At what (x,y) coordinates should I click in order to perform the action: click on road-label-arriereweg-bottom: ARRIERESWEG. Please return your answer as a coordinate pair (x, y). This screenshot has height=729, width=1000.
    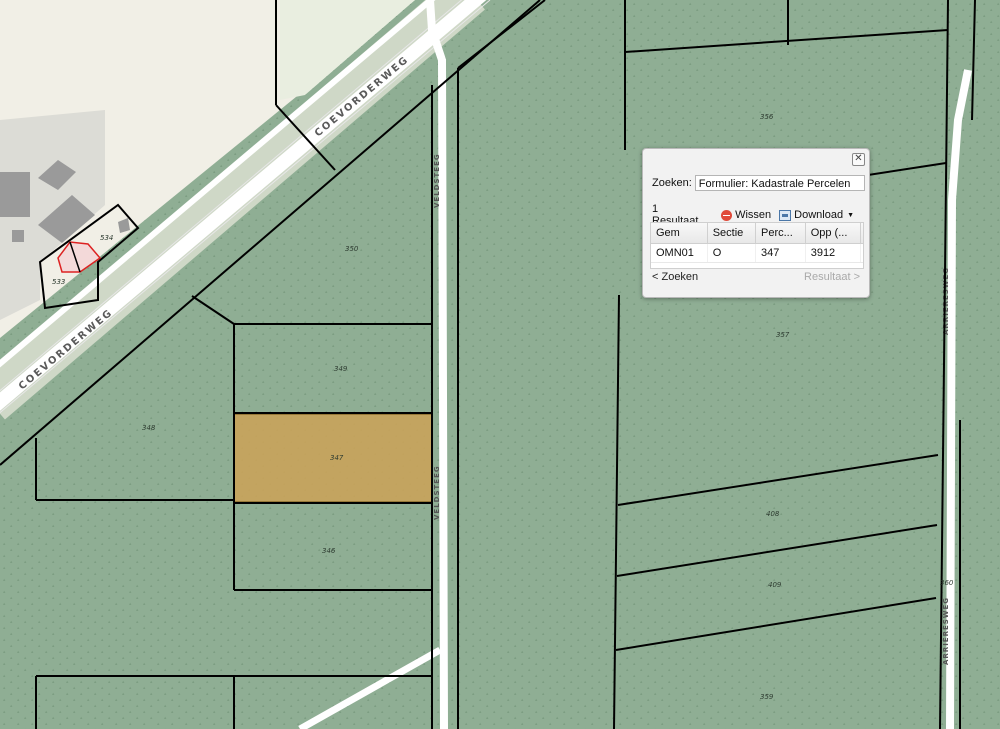
    Looking at the image, I should click on (946, 631).